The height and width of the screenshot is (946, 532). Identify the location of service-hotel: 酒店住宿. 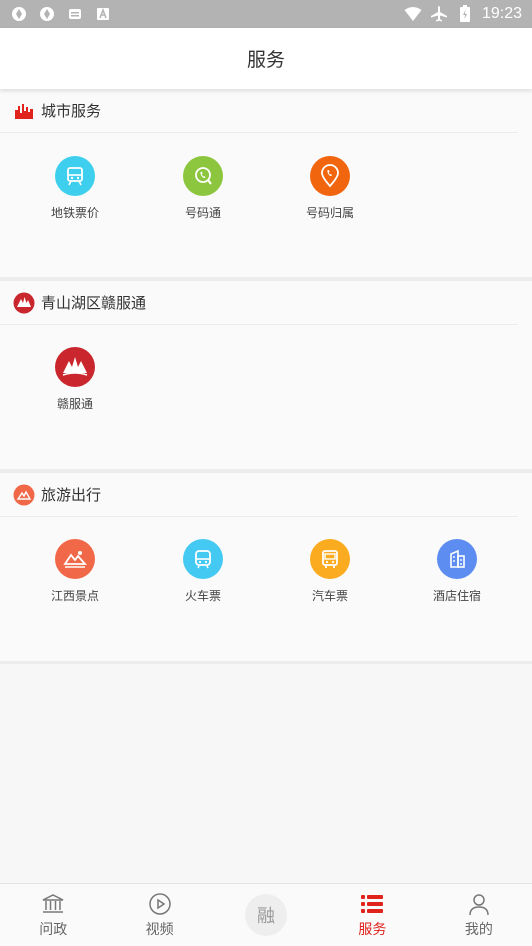
(457, 571).